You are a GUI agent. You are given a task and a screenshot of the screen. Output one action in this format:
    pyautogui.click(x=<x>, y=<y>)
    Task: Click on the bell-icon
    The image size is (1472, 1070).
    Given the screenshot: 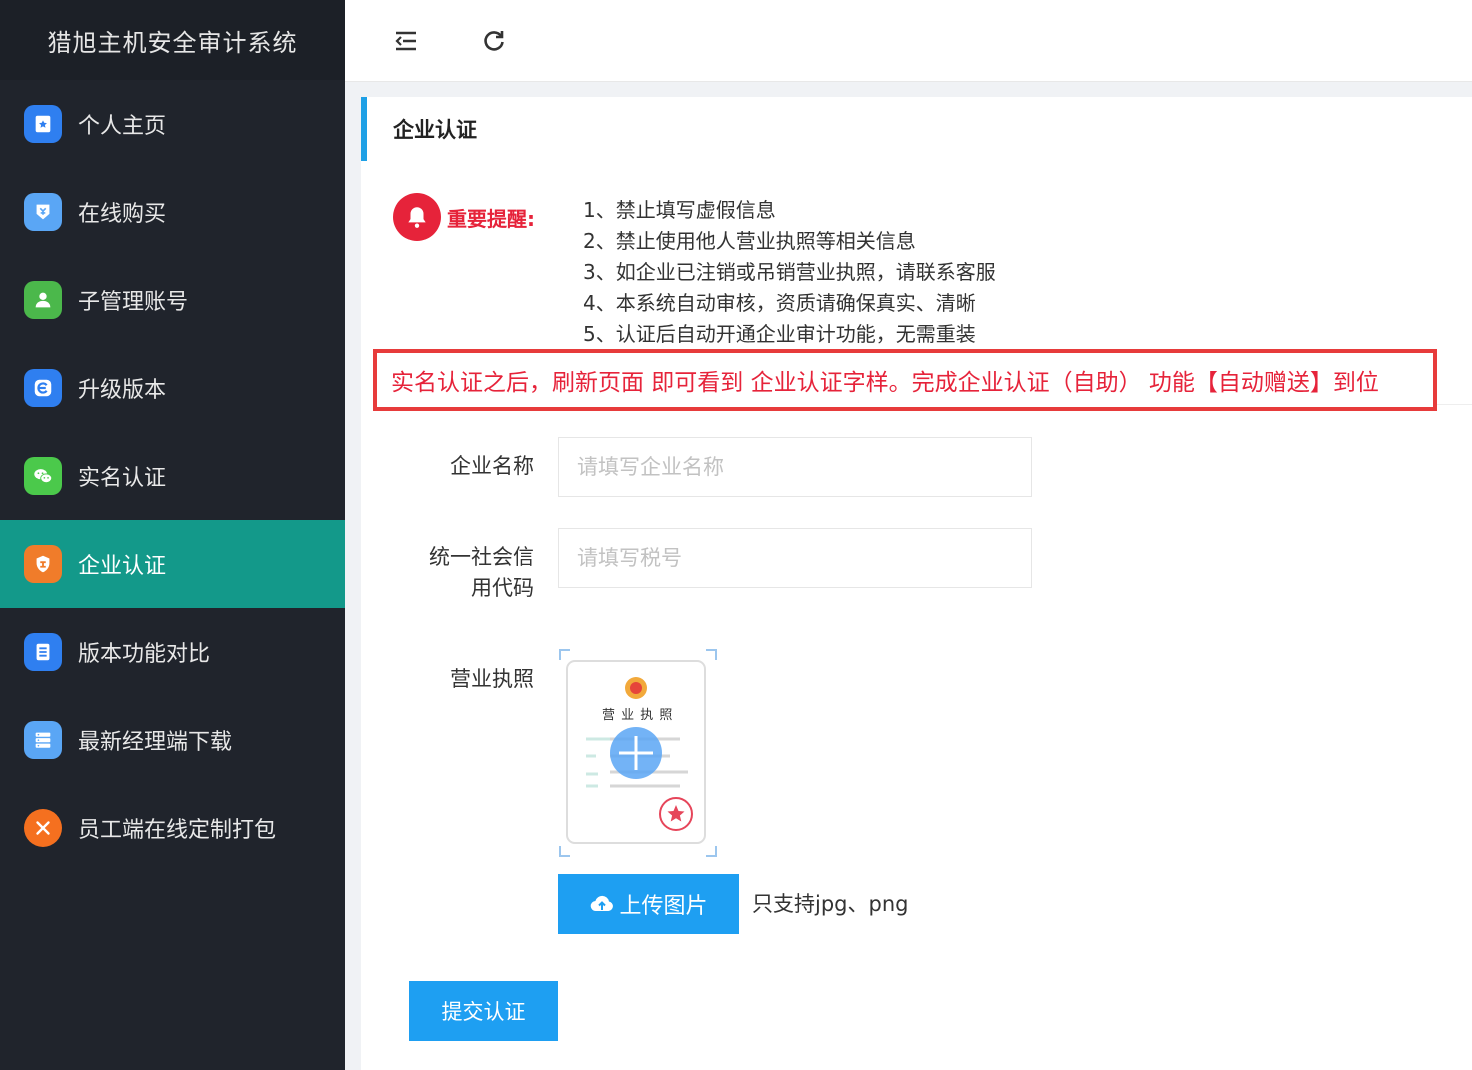 What is the action you would take?
    pyautogui.click(x=417, y=217)
    